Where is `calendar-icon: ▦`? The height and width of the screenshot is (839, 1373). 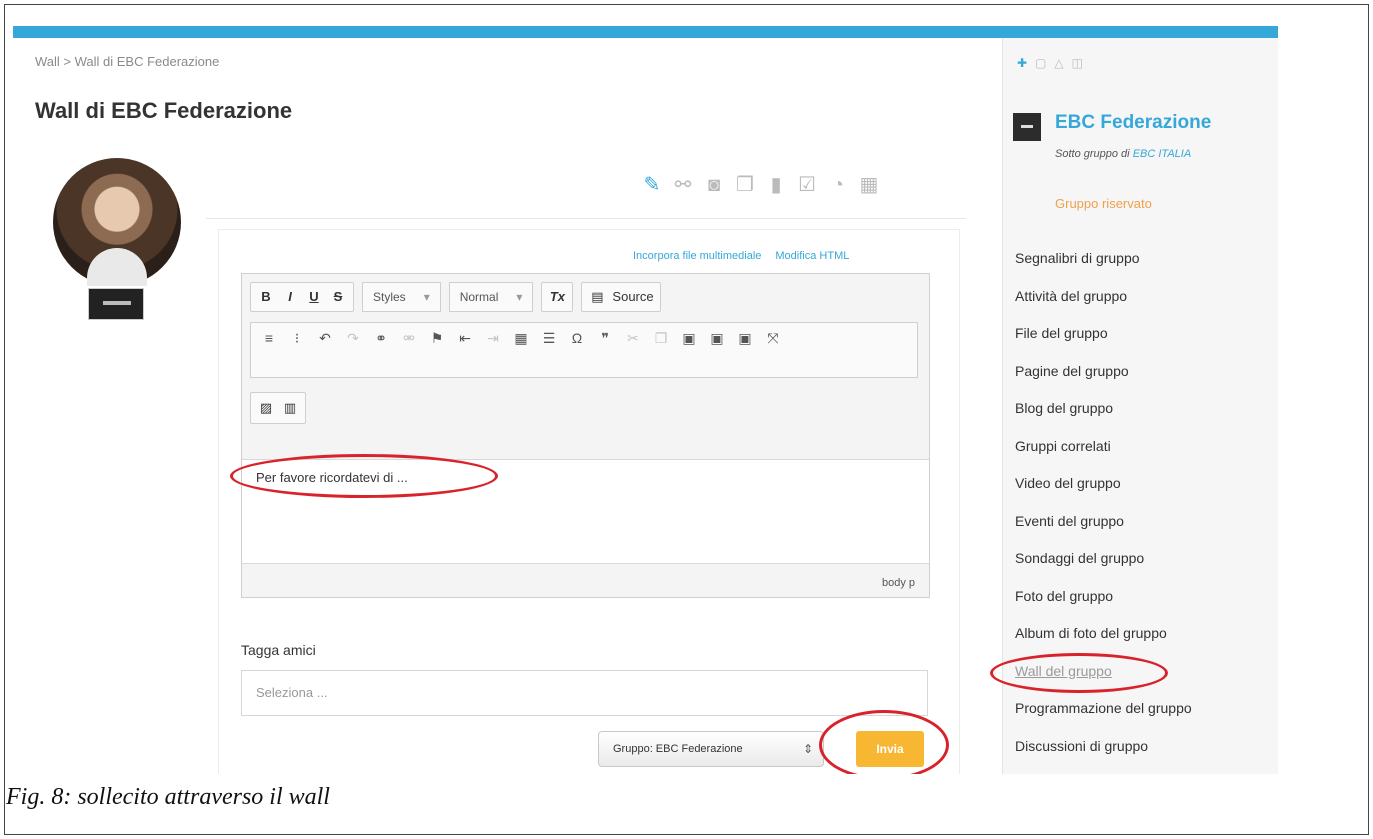 calendar-icon: ▦ is located at coordinates (869, 185).